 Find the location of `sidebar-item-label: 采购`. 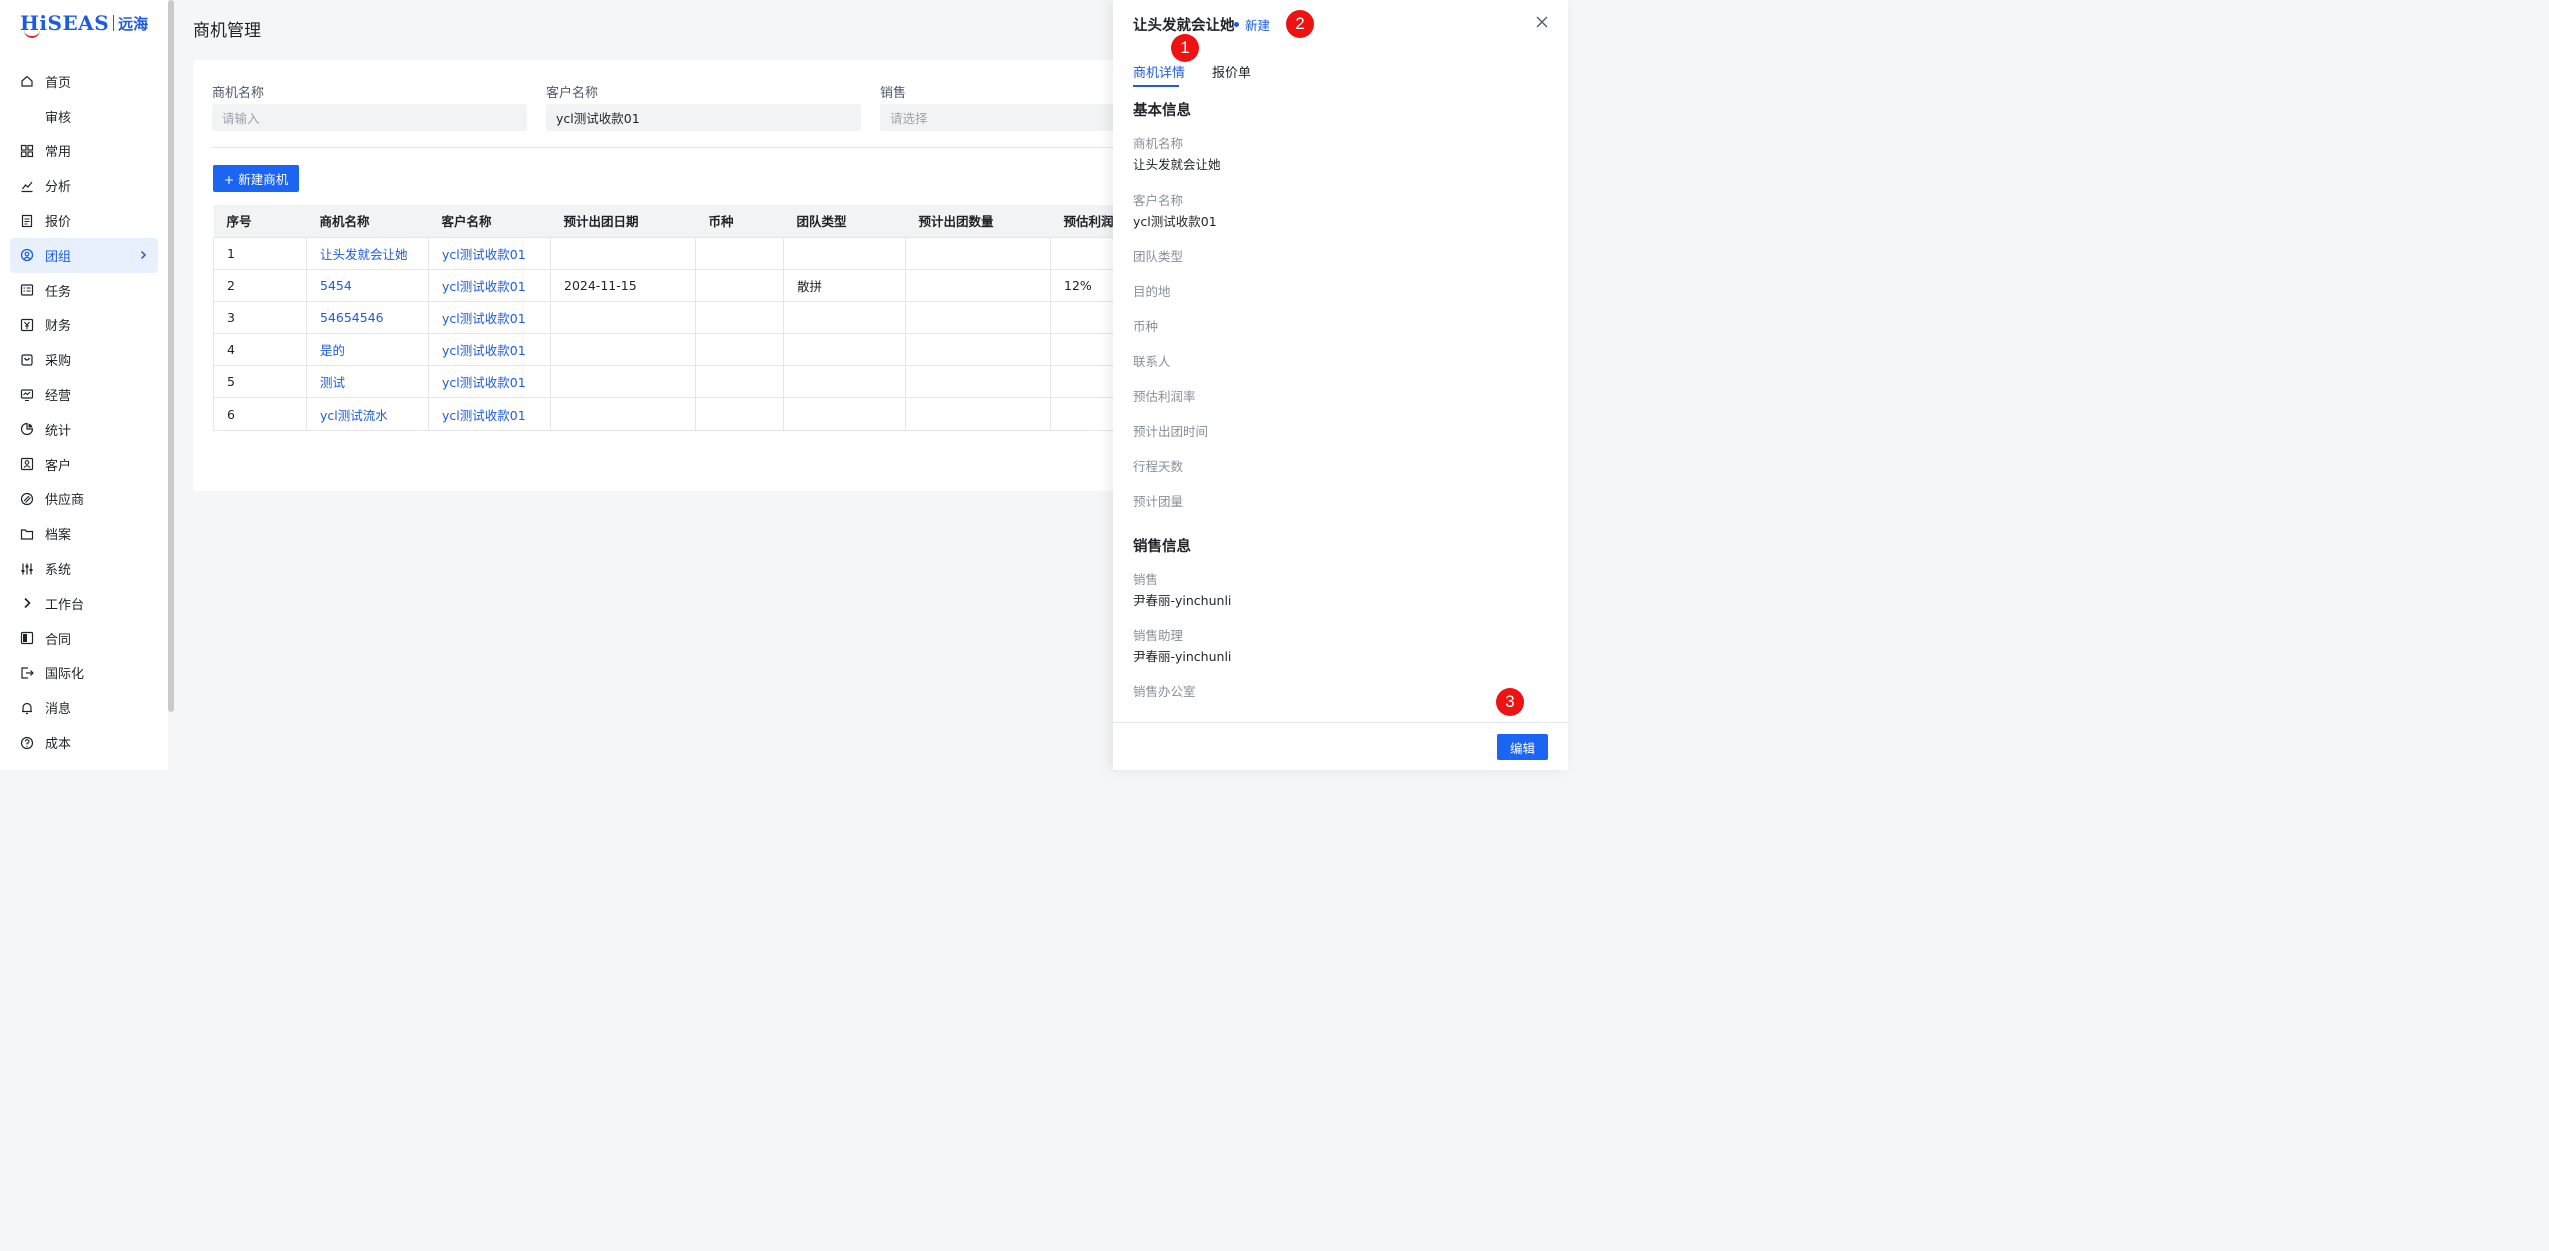

sidebar-item-label: 采购 is located at coordinates (58, 362).